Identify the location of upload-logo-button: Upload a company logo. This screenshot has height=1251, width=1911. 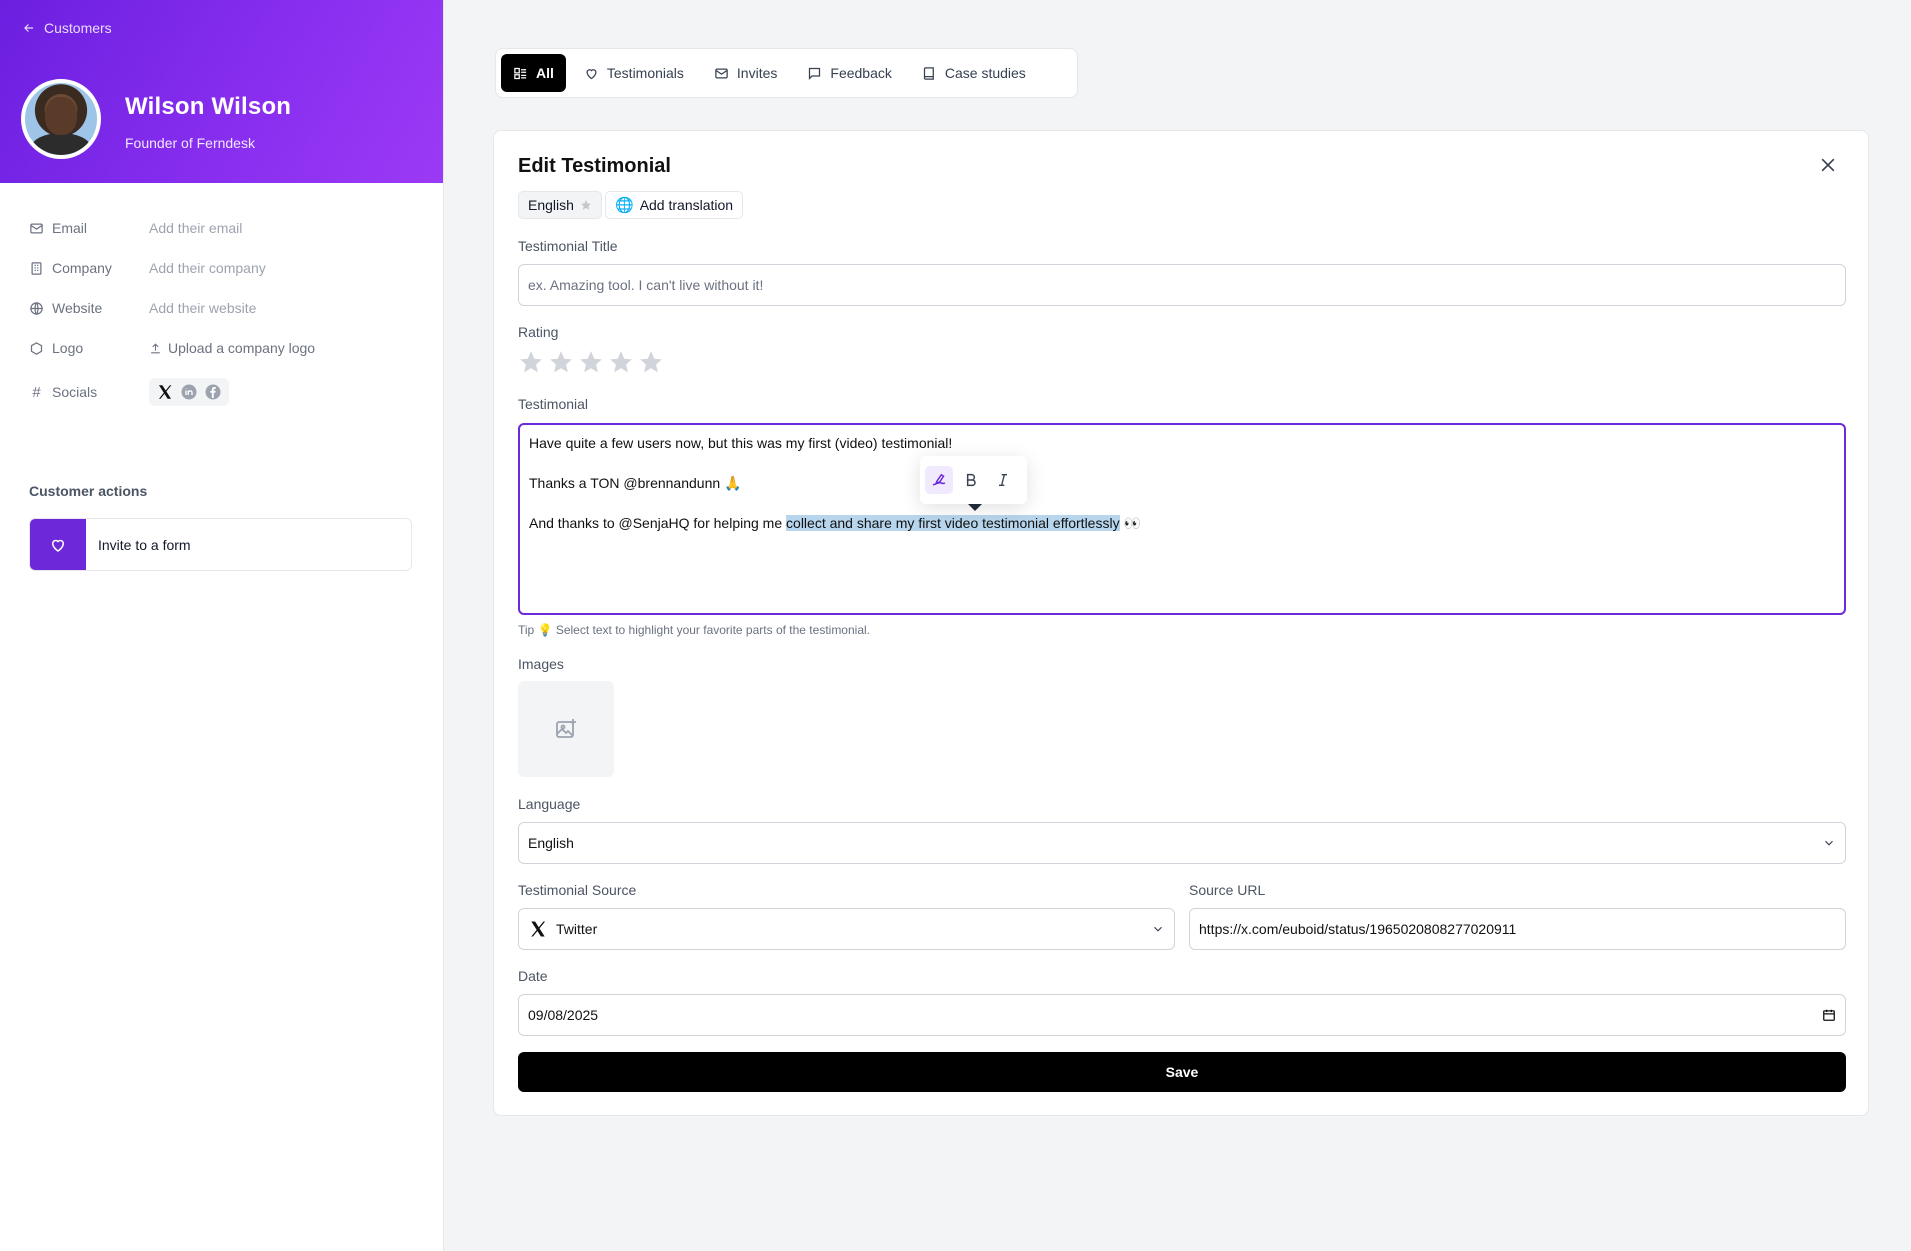
(232, 348).